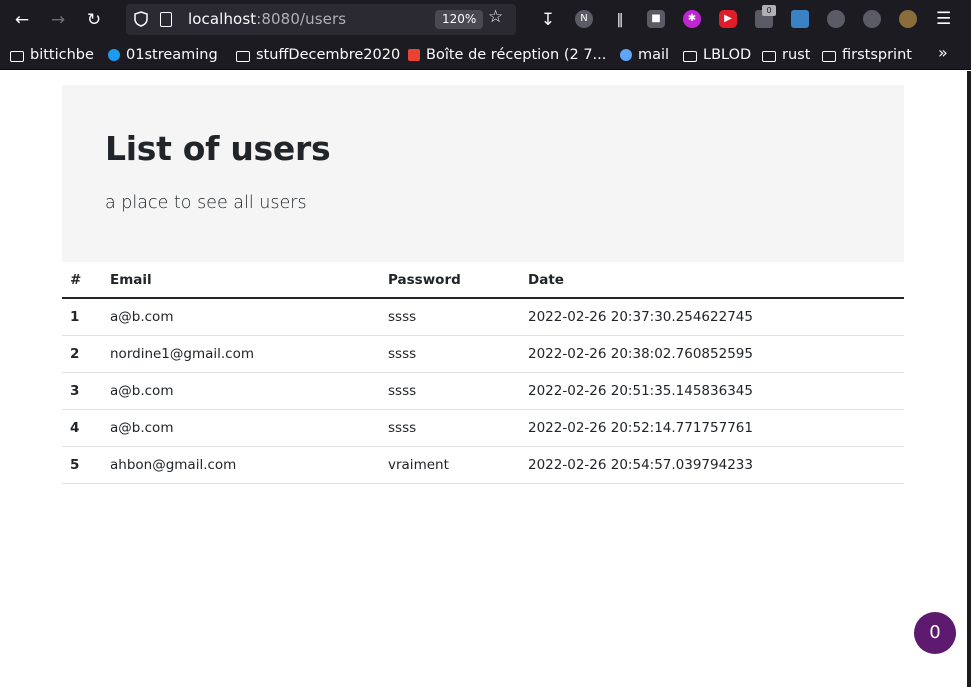 Image resolution: width=971 pixels, height=687 pixels. Describe the element at coordinates (241, 354) in the screenshot. I see `row-email: nordine1@gmail.com` at that location.